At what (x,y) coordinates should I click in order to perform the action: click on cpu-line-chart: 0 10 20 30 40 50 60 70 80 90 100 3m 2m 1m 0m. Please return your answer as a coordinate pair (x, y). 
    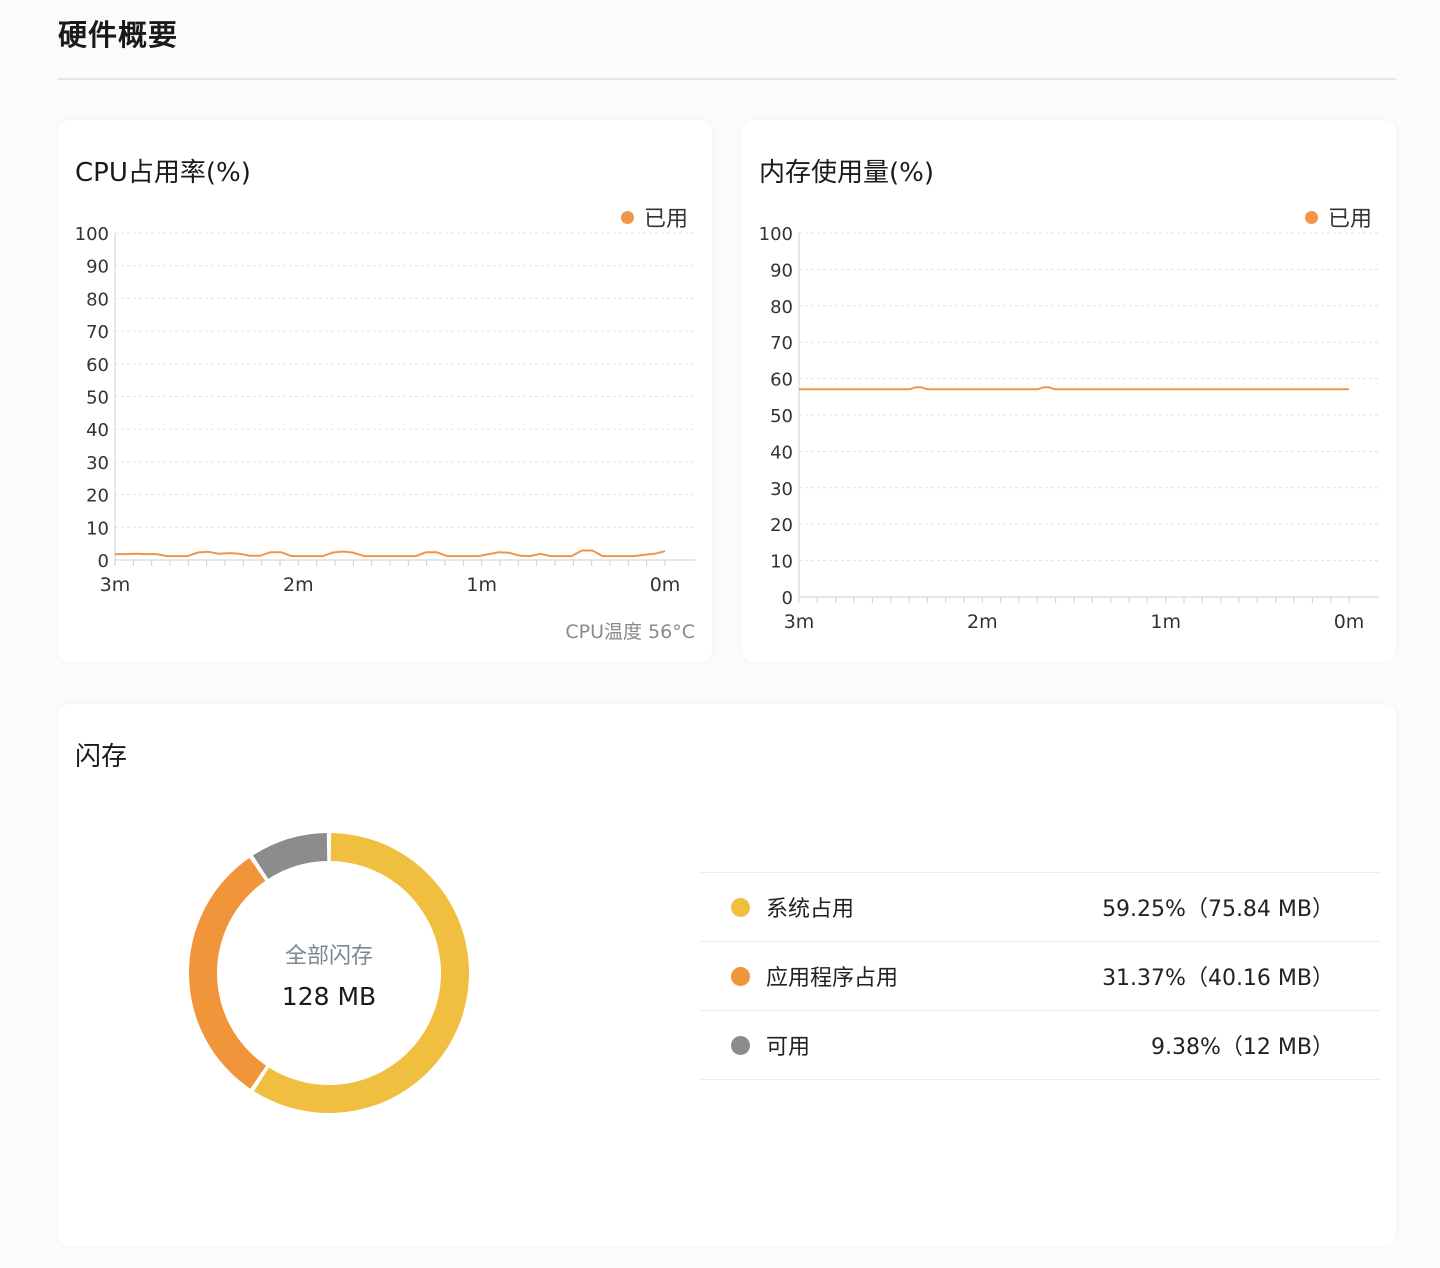
    Looking at the image, I should click on (385, 410).